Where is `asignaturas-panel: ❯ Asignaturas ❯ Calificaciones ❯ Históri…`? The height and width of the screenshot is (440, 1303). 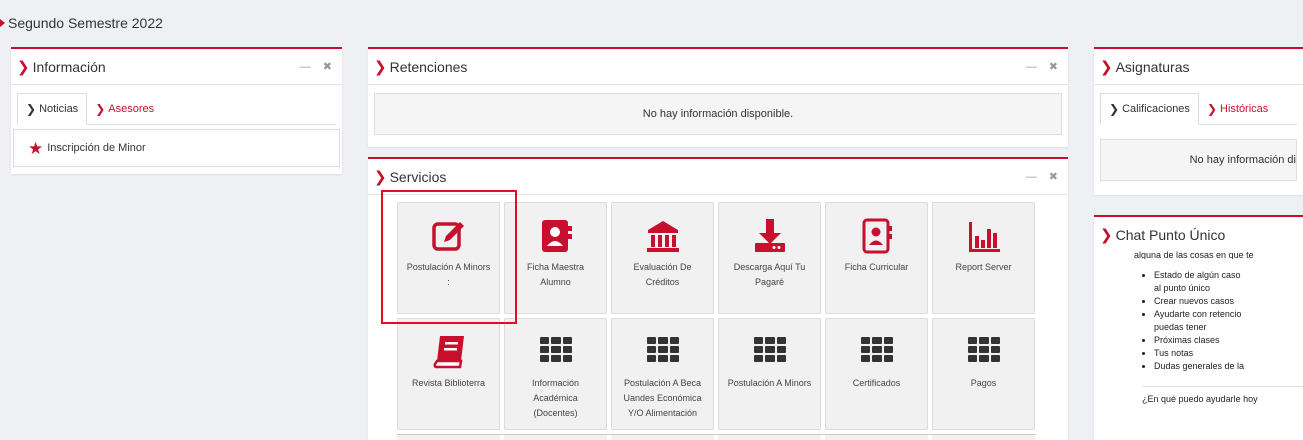
asignaturas-panel: ❯ Asignaturas ❯ Calificaciones ❯ Históri… is located at coordinates (1198, 121).